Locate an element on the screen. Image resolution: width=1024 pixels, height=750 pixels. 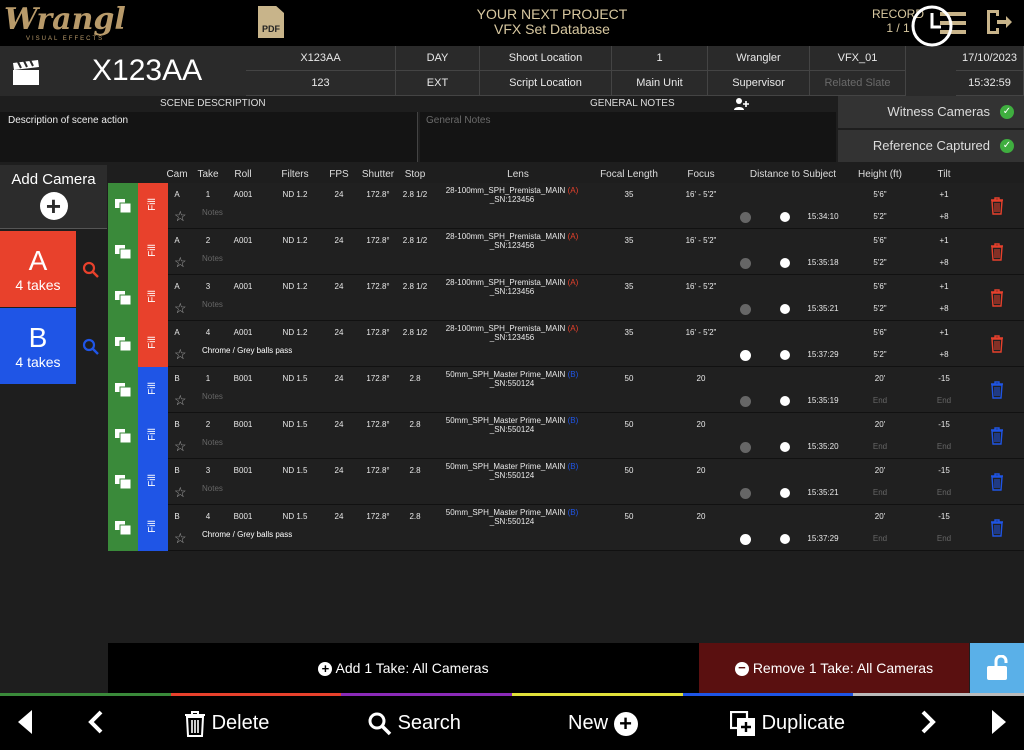
delete-button: Delete is located at coordinates (226, 723).